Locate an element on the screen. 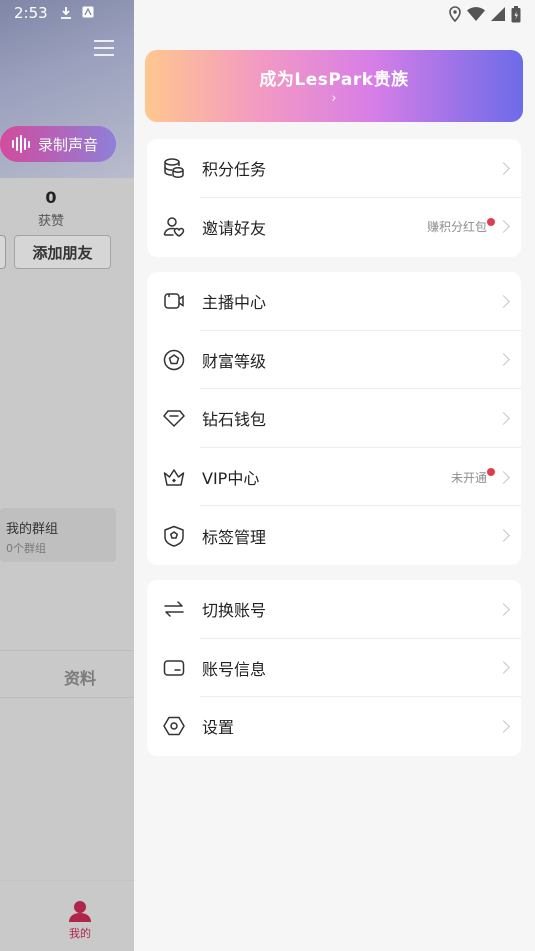  profile-tabbar: 资料 is located at coordinates (67, 674).